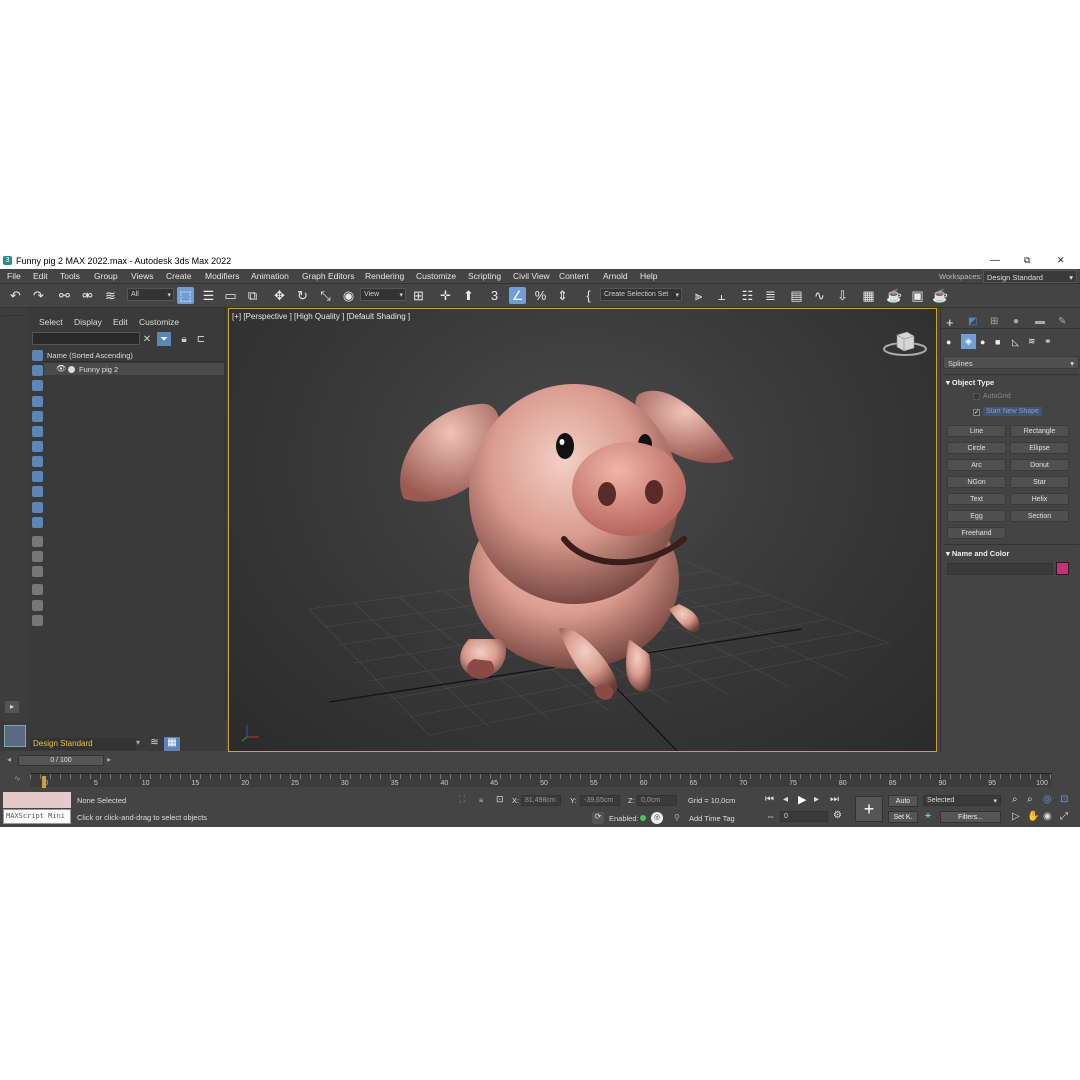 The width and height of the screenshot is (1080, 1080). Describe the element at coordinates (37, 605) in the screenshot. I see `filter-funnel-icon` at that location.